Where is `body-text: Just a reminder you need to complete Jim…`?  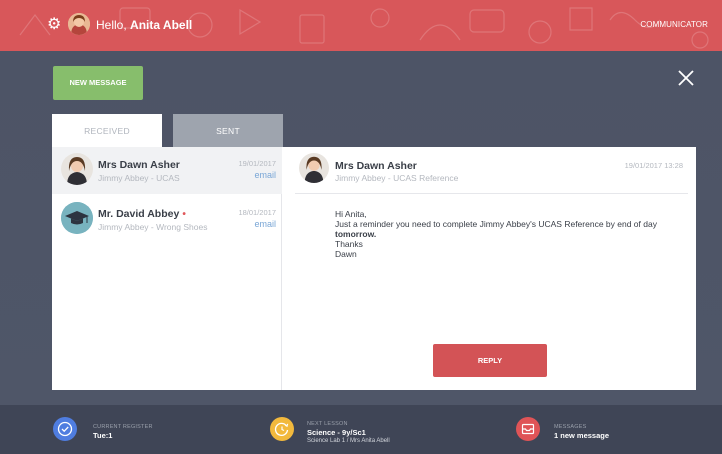 body-text: Just a reminder you need to complete Jim… is located at coordinates (505, 229).